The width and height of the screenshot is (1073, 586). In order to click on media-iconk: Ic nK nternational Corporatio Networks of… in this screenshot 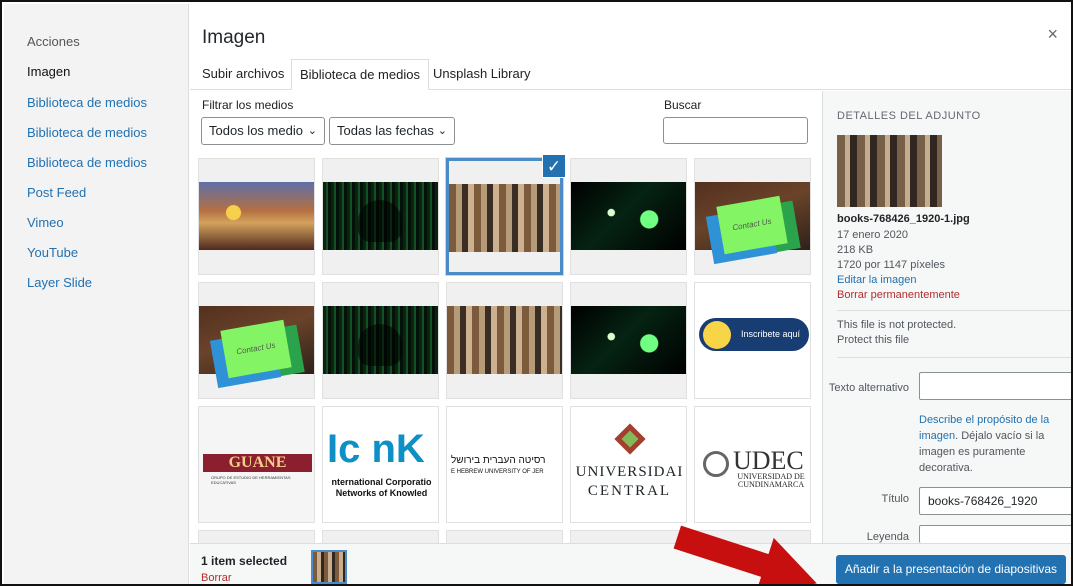, I will do `click(380, 464)`.